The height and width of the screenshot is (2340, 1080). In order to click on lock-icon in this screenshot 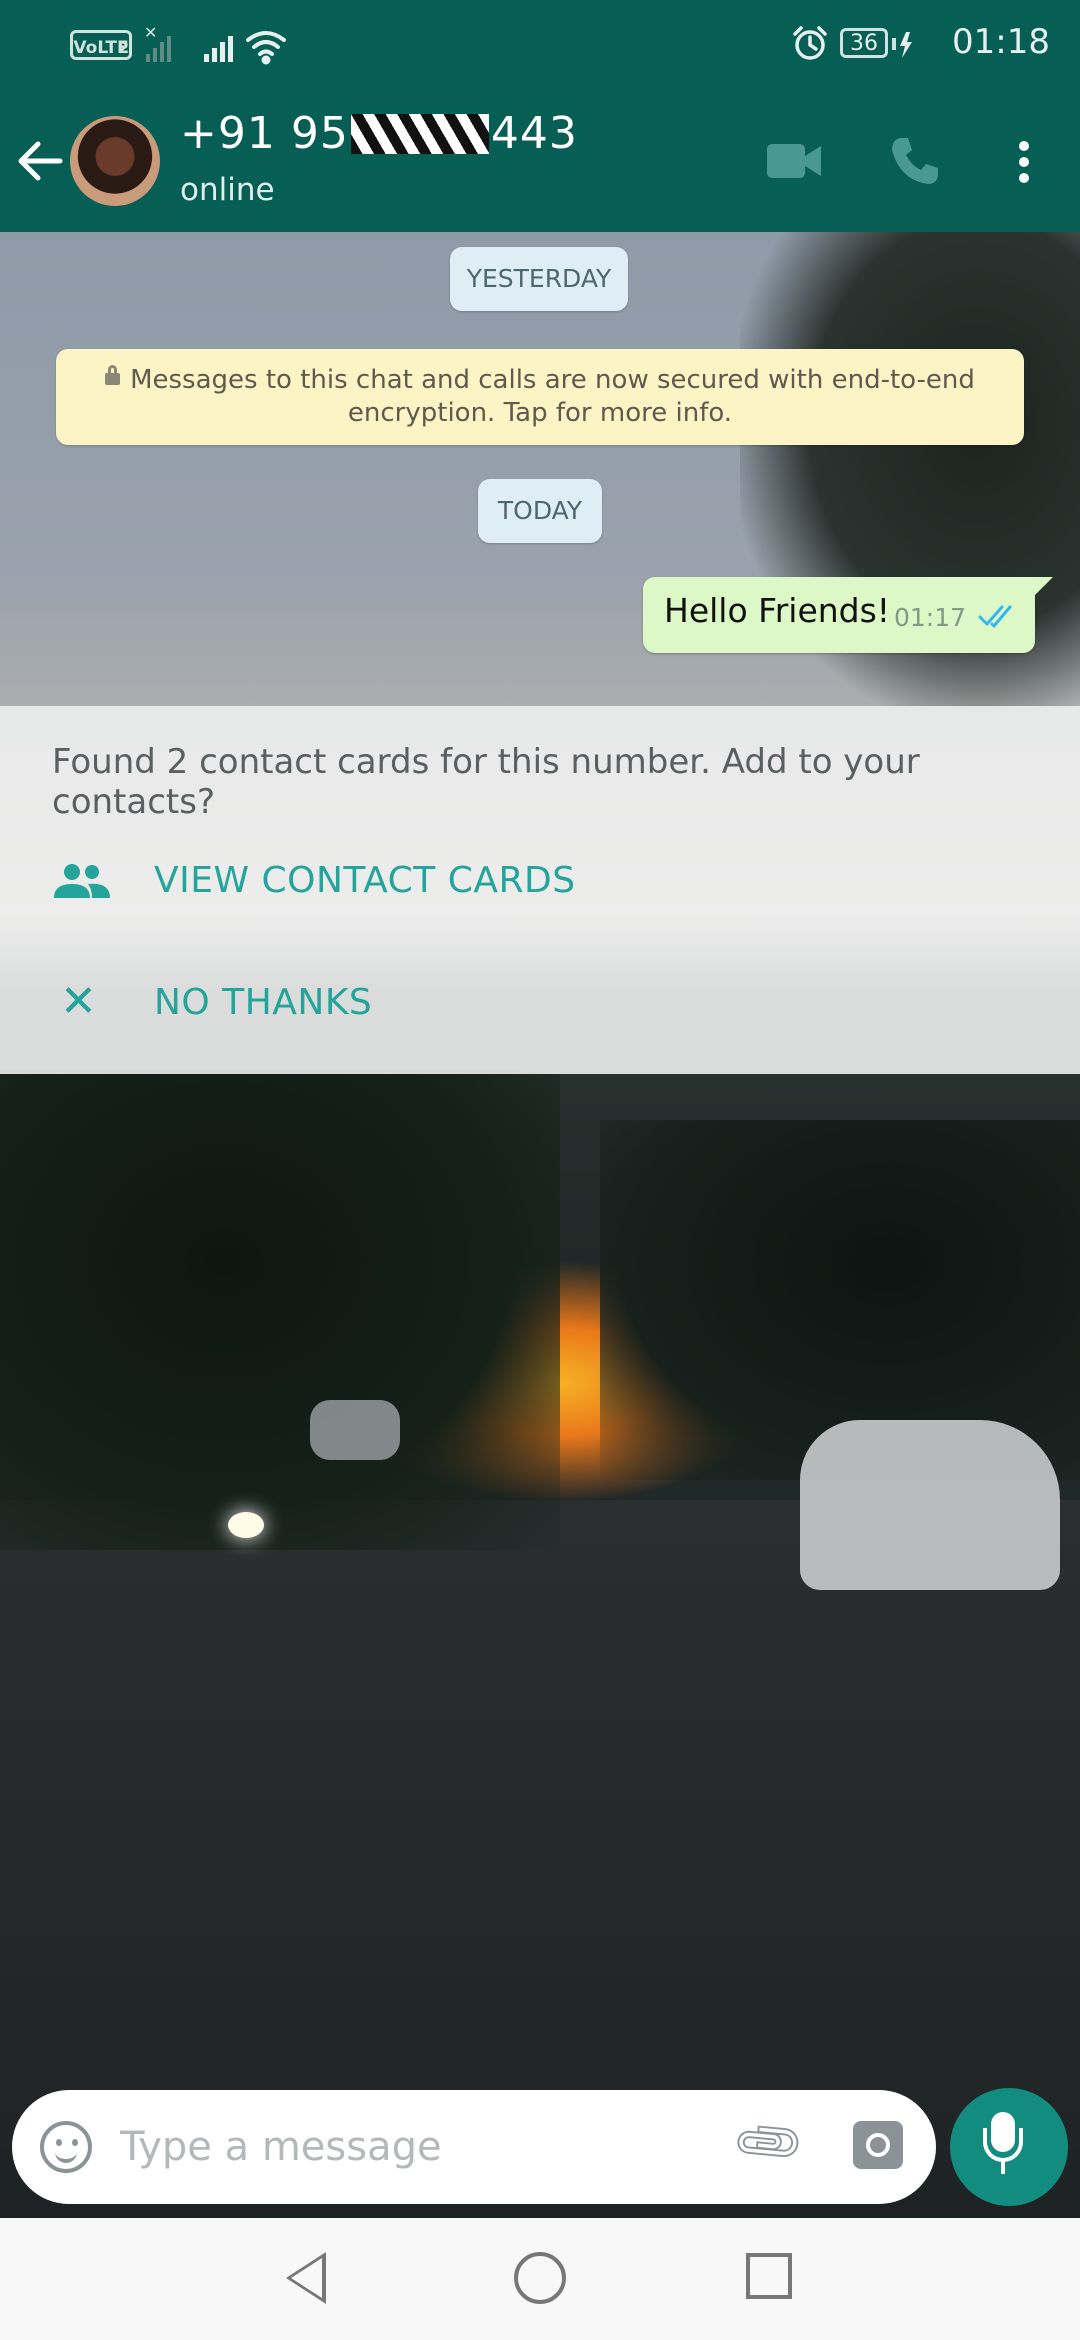, I will do `click(113, 375)`.